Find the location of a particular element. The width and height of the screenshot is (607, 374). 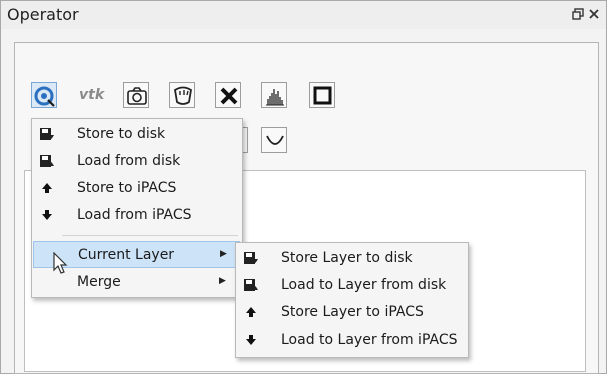

vtk-button: vtk is located at coordinates (91, 95).